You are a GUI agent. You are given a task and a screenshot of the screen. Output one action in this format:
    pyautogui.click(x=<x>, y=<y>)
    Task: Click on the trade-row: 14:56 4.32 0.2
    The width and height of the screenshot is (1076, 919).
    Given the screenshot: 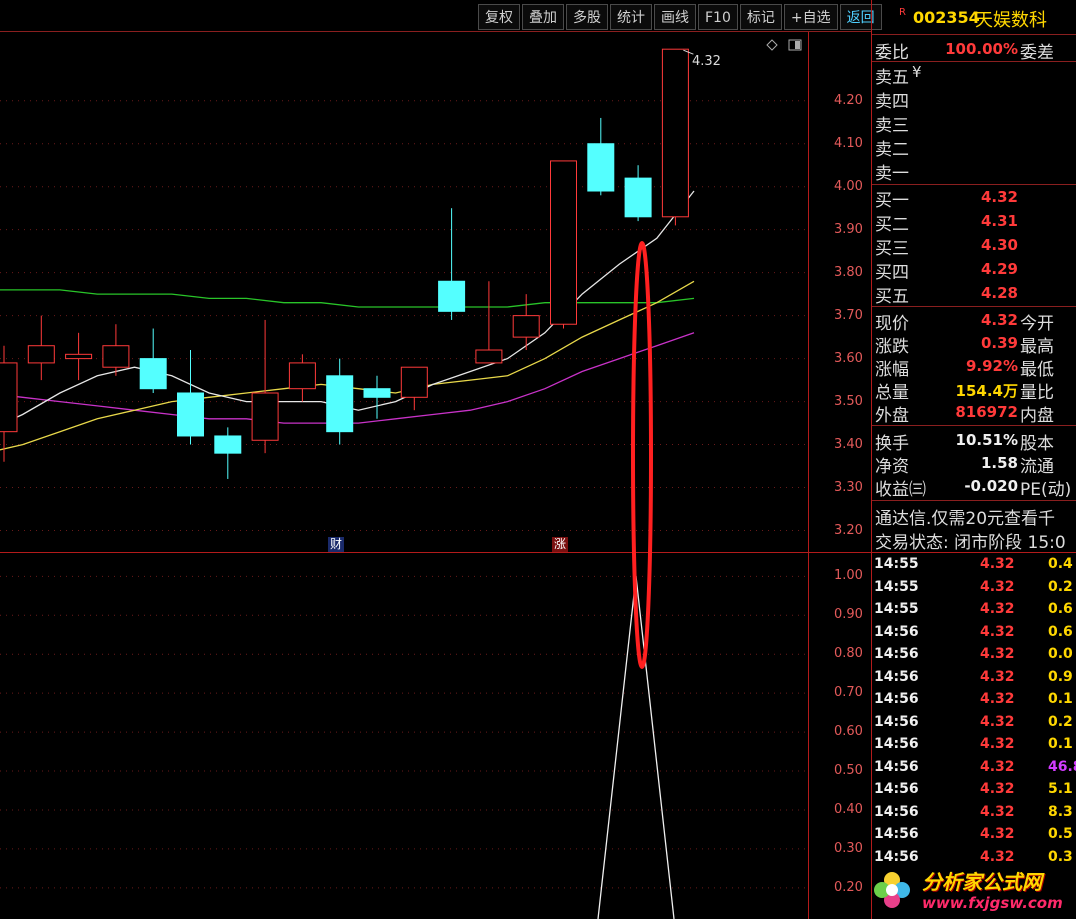 What is the action you would take?
    pyautogui.click(x=974, y=725)
    